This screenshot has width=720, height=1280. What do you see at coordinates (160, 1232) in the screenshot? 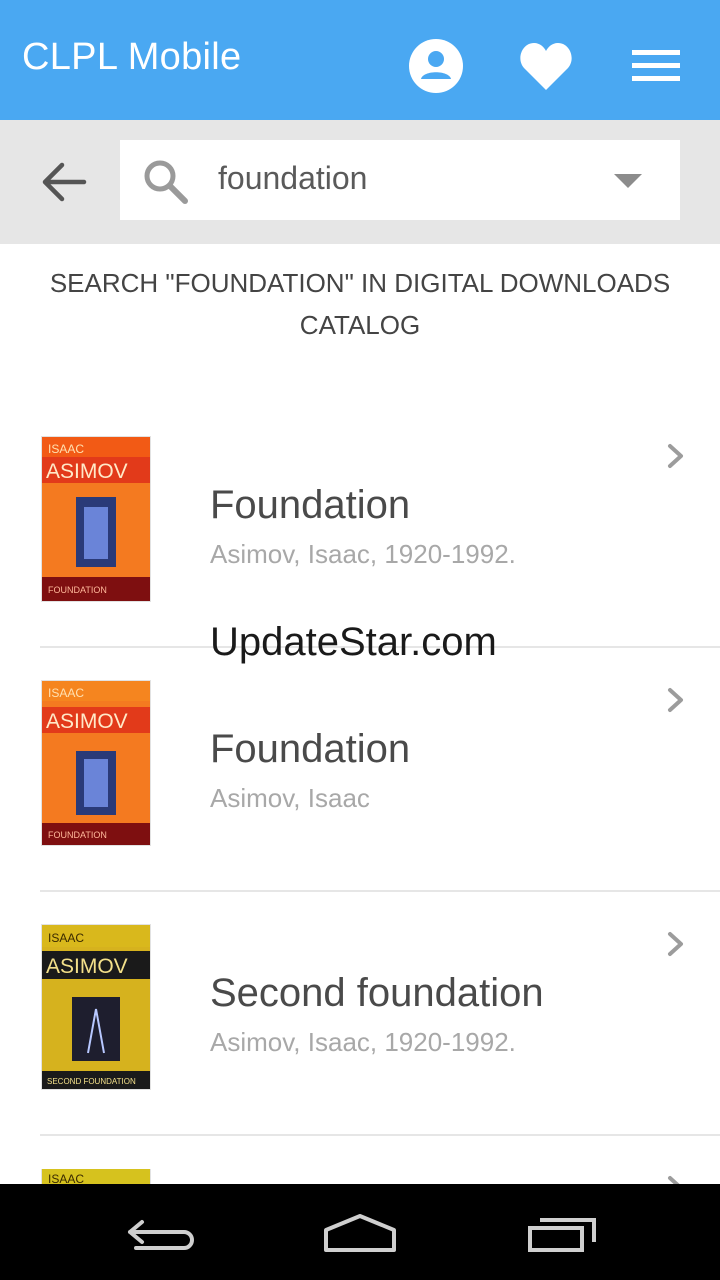
I see `back-nav-icon` at bounding box center [160, 1232].